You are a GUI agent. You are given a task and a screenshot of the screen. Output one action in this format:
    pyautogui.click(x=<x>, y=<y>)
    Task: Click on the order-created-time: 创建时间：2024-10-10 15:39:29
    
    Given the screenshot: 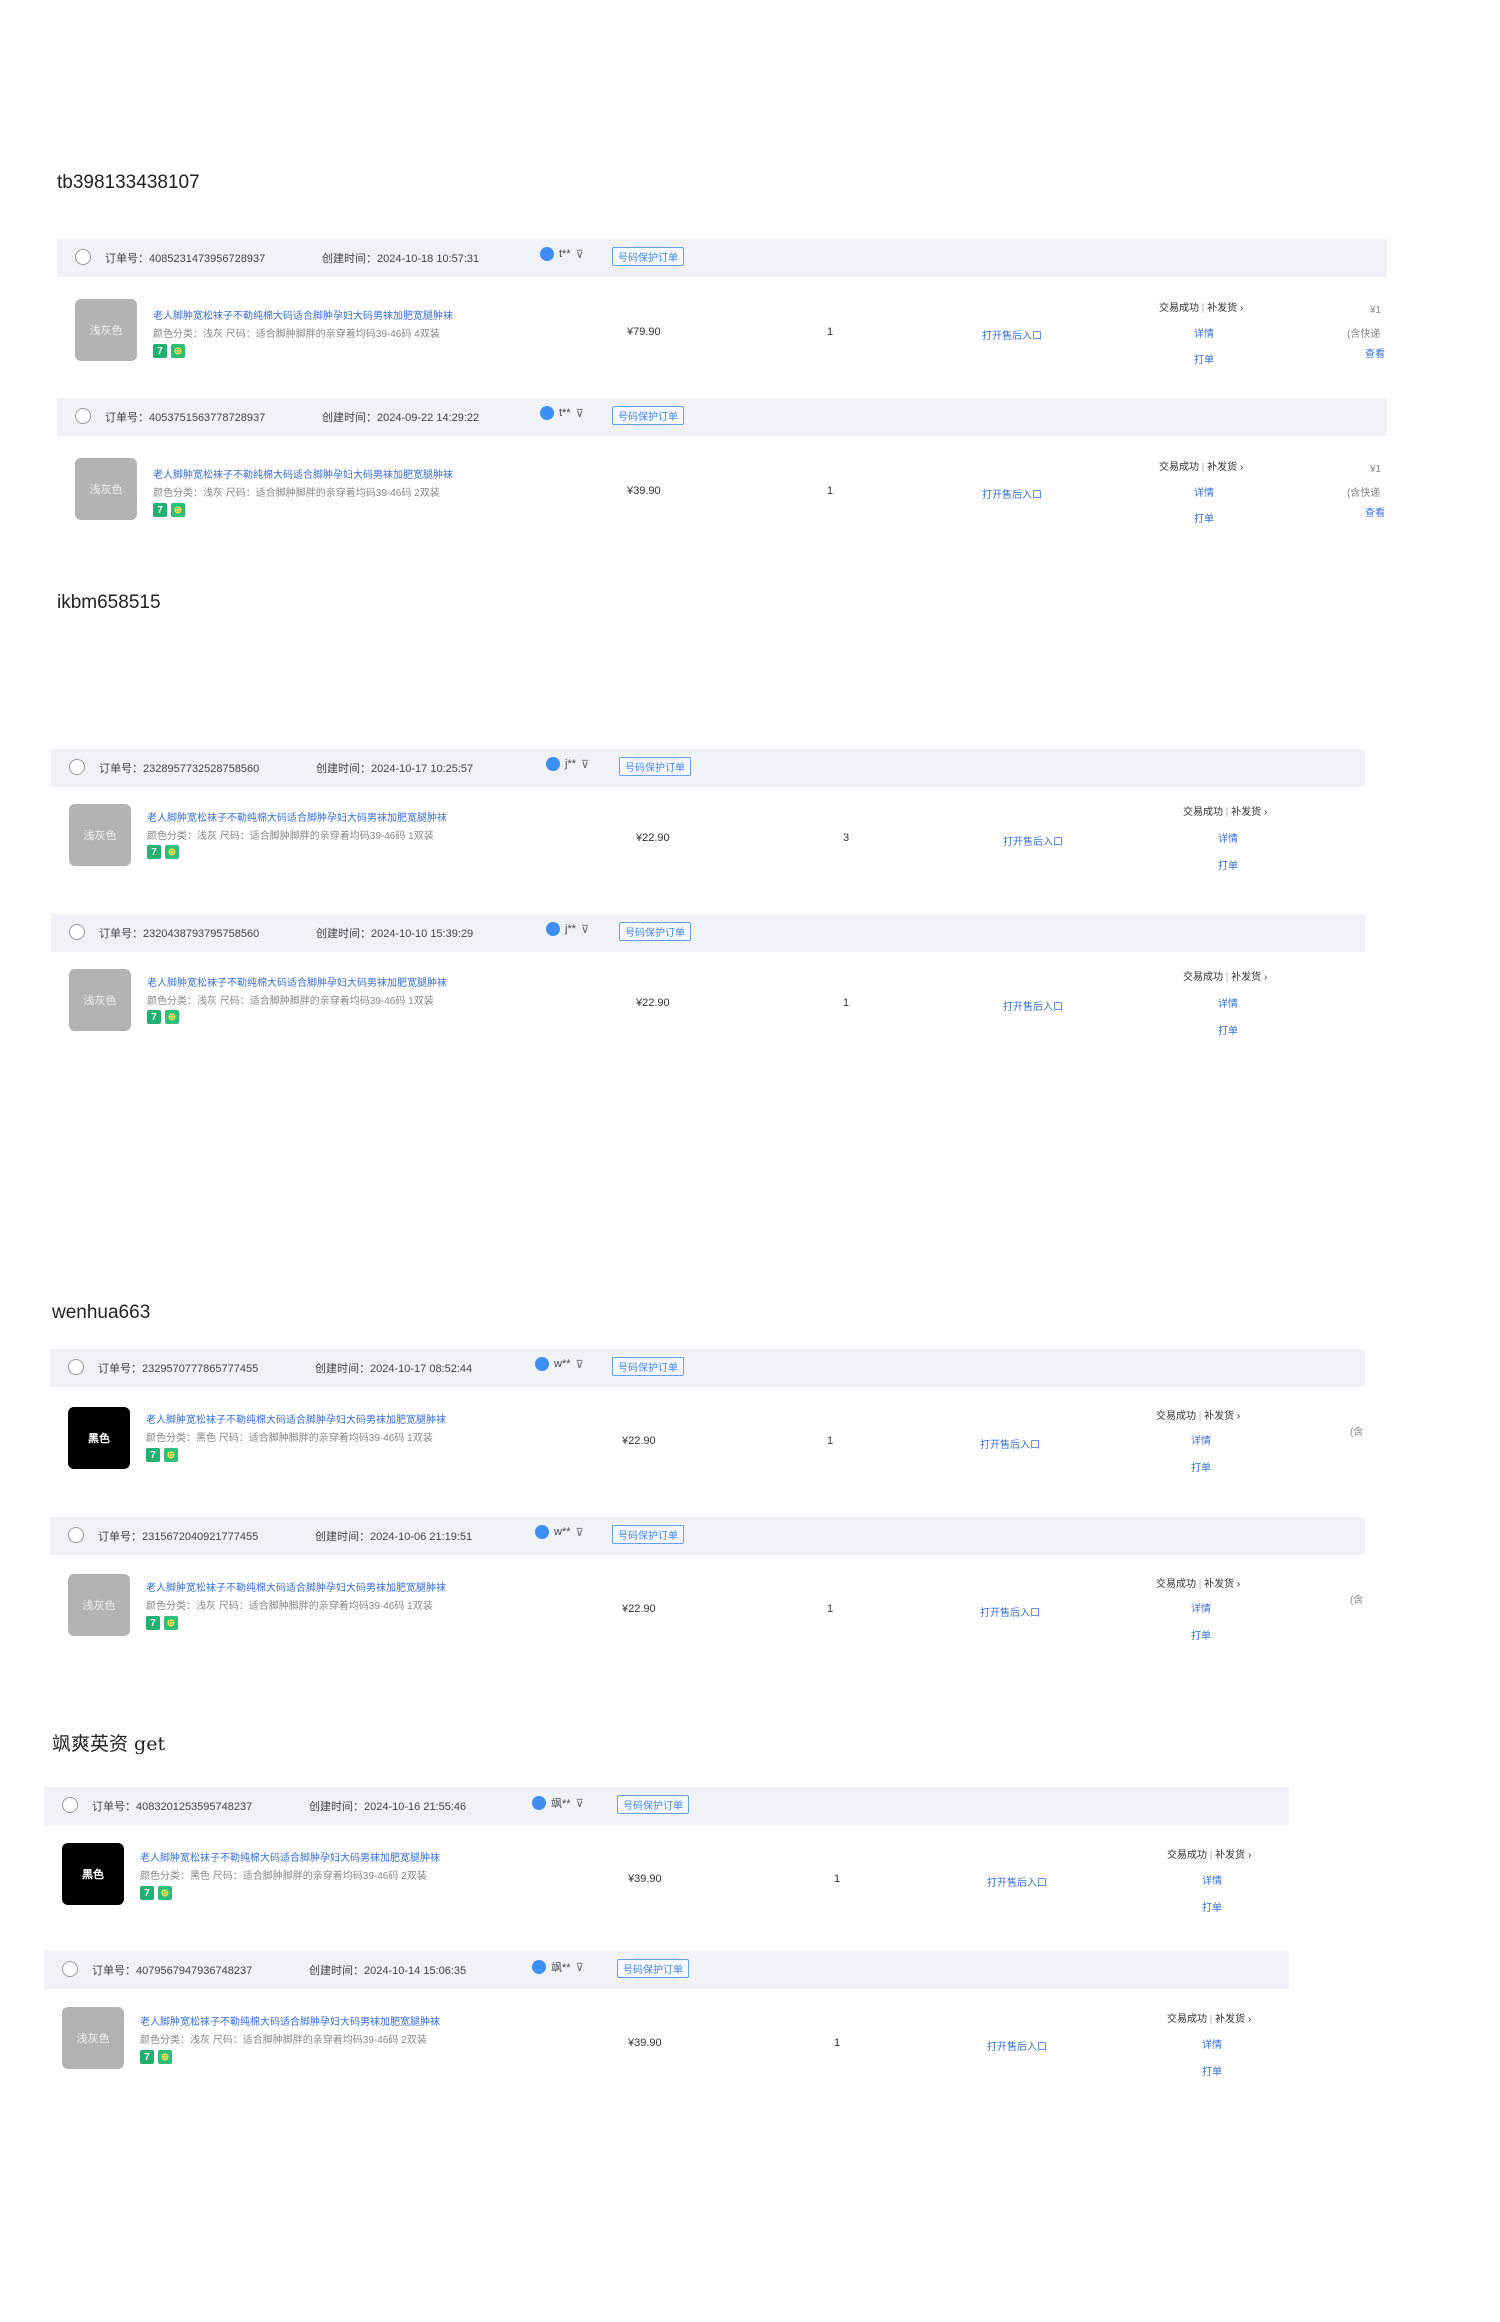 What is the action you would take?
    pyautogui.click(x=395, y=934)
    